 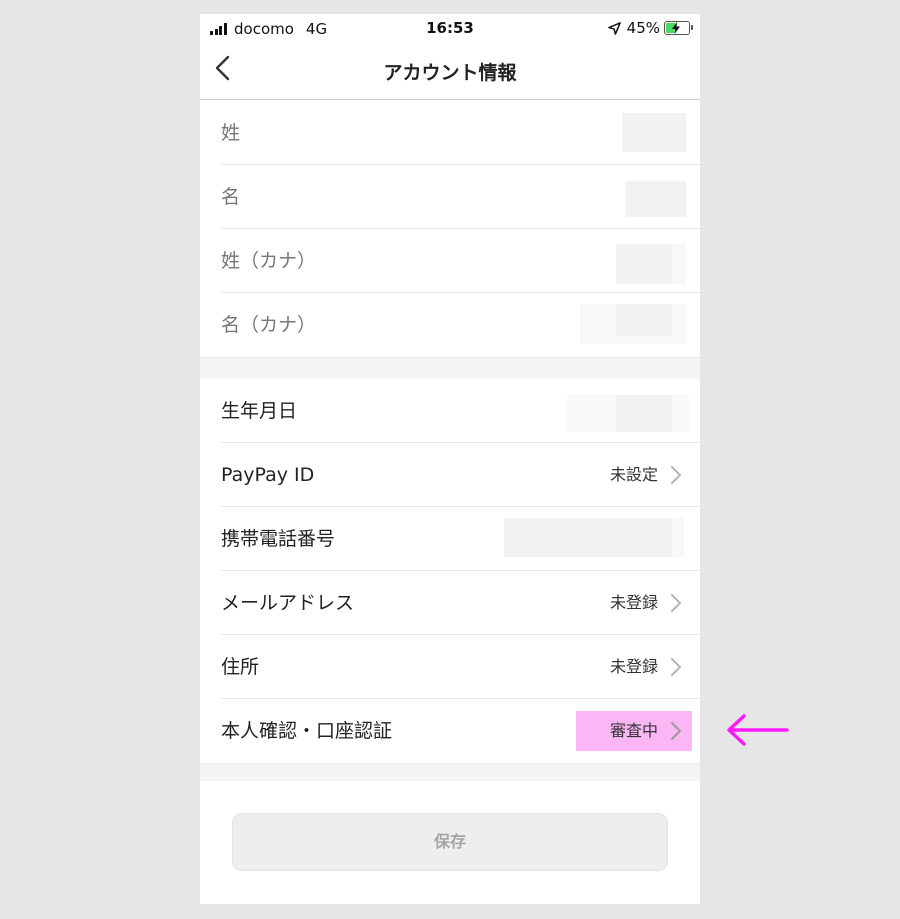 I want to click on row-phone-number: 携帯電話番号, so click(x=460, y=539).